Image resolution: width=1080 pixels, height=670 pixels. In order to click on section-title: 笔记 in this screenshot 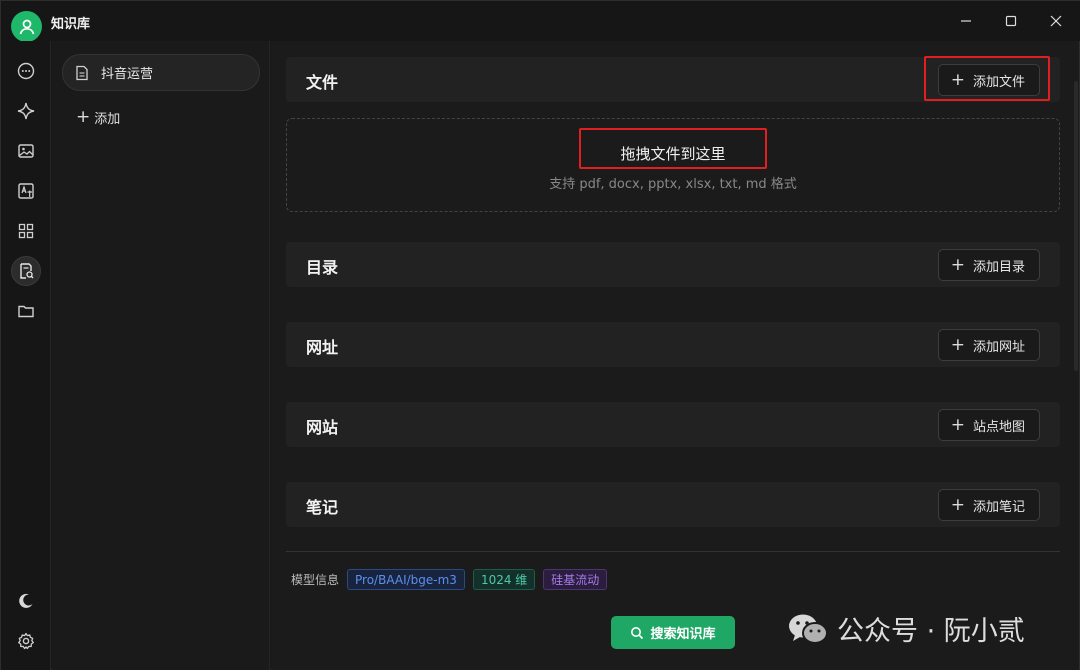, I will do `click(322, 507)`.